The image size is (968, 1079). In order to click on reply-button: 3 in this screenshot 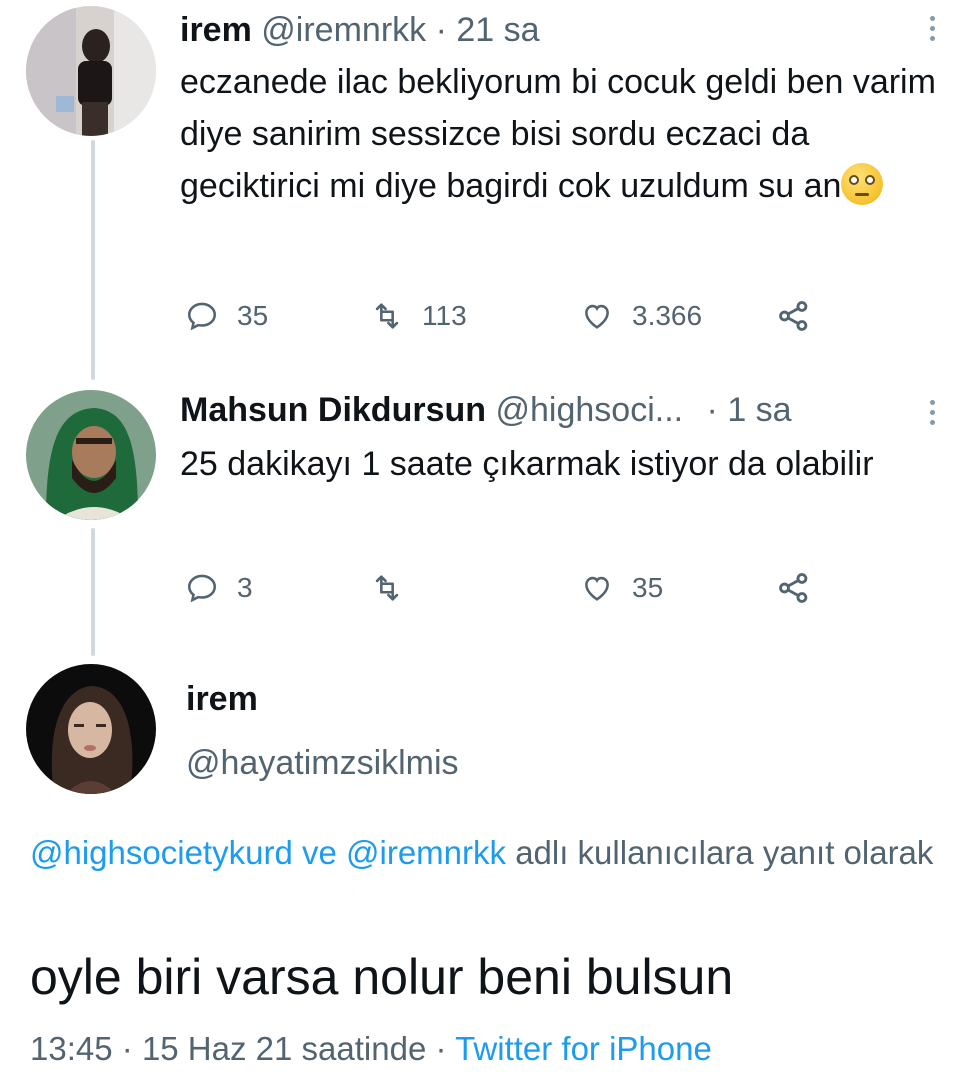, I will do `click(219, 588)`.